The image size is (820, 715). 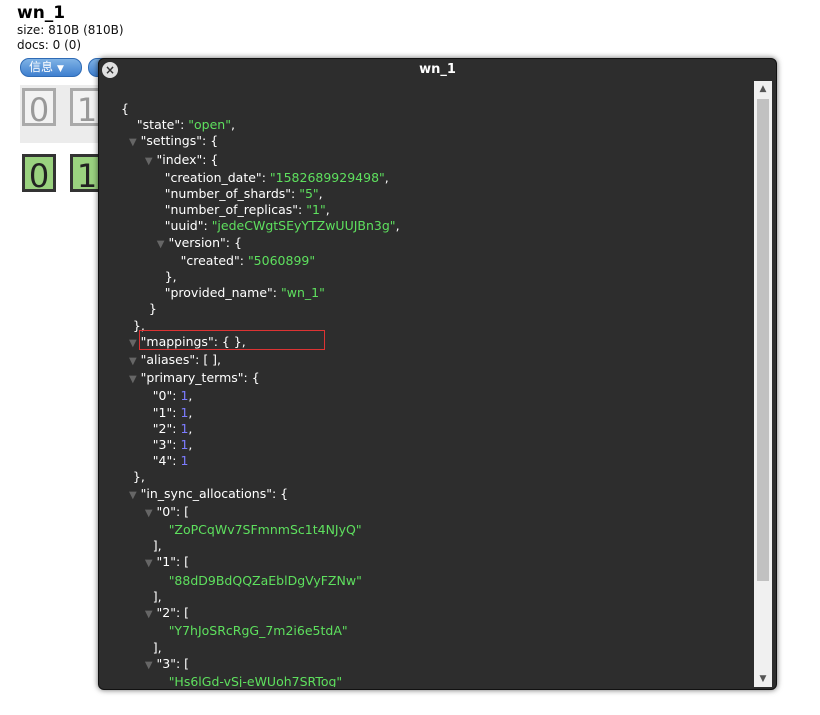 What do you see at coordinates (248, 260) in the screenshot?
I see `json-line: "created": "5060899"` at bounding box center [248, 260].